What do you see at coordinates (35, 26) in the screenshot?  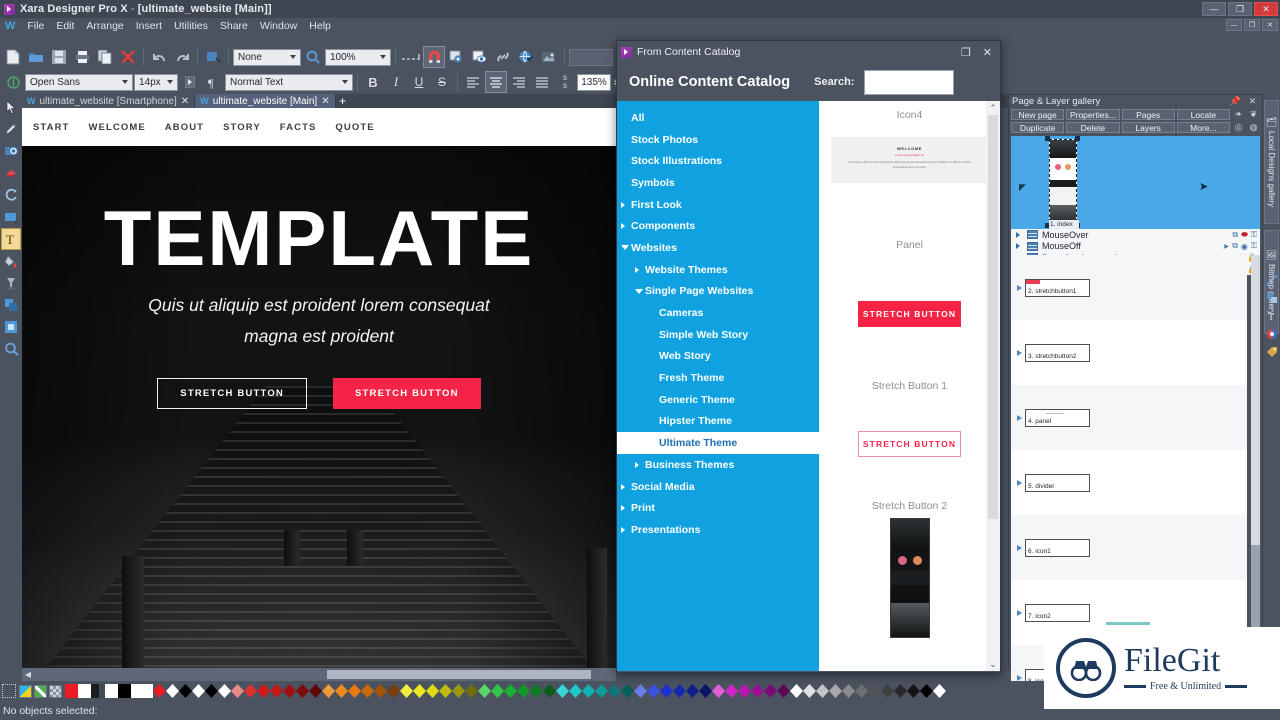 I see `menu-item-file: File` at bounding box center [35, 26].